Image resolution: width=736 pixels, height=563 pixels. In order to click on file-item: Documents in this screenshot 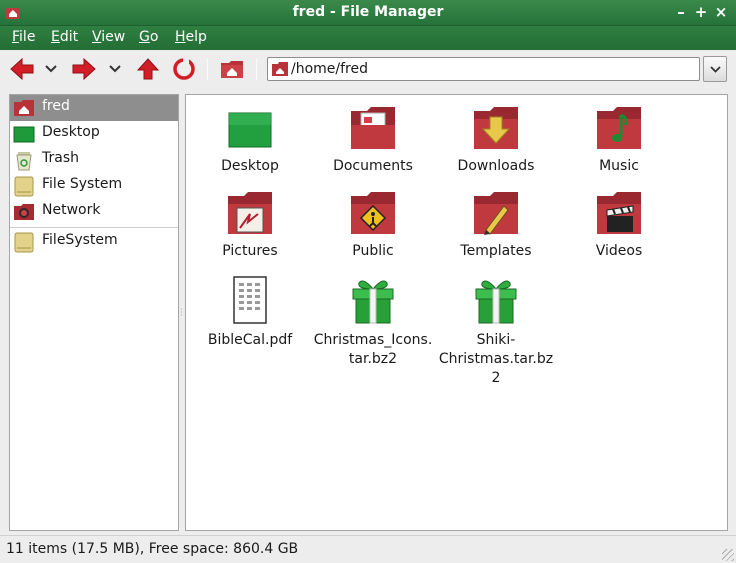, I will do `click(373, 141)`.